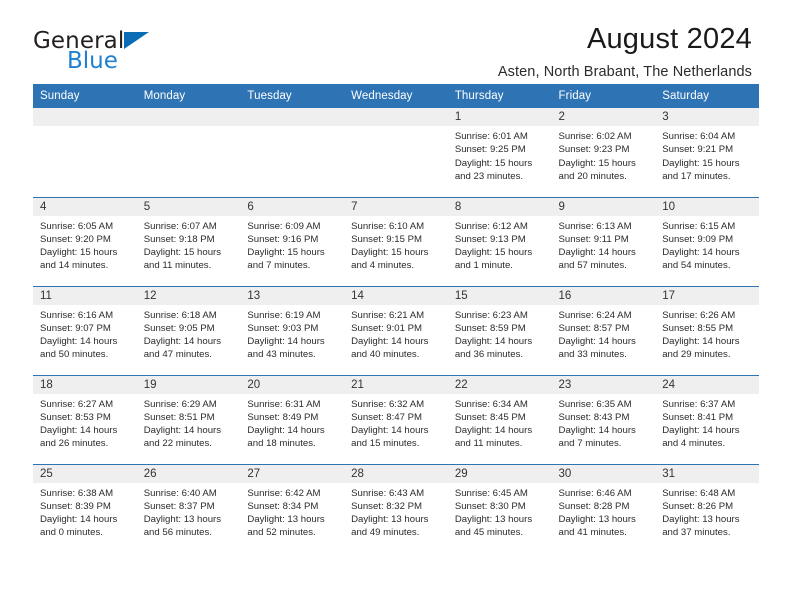 This screenshot has height=612, width=792. What do you see at coordinates (91, 48) in the screenshot?
I see `general-blue-logo: General Blue` at bounding box center [91, 48].